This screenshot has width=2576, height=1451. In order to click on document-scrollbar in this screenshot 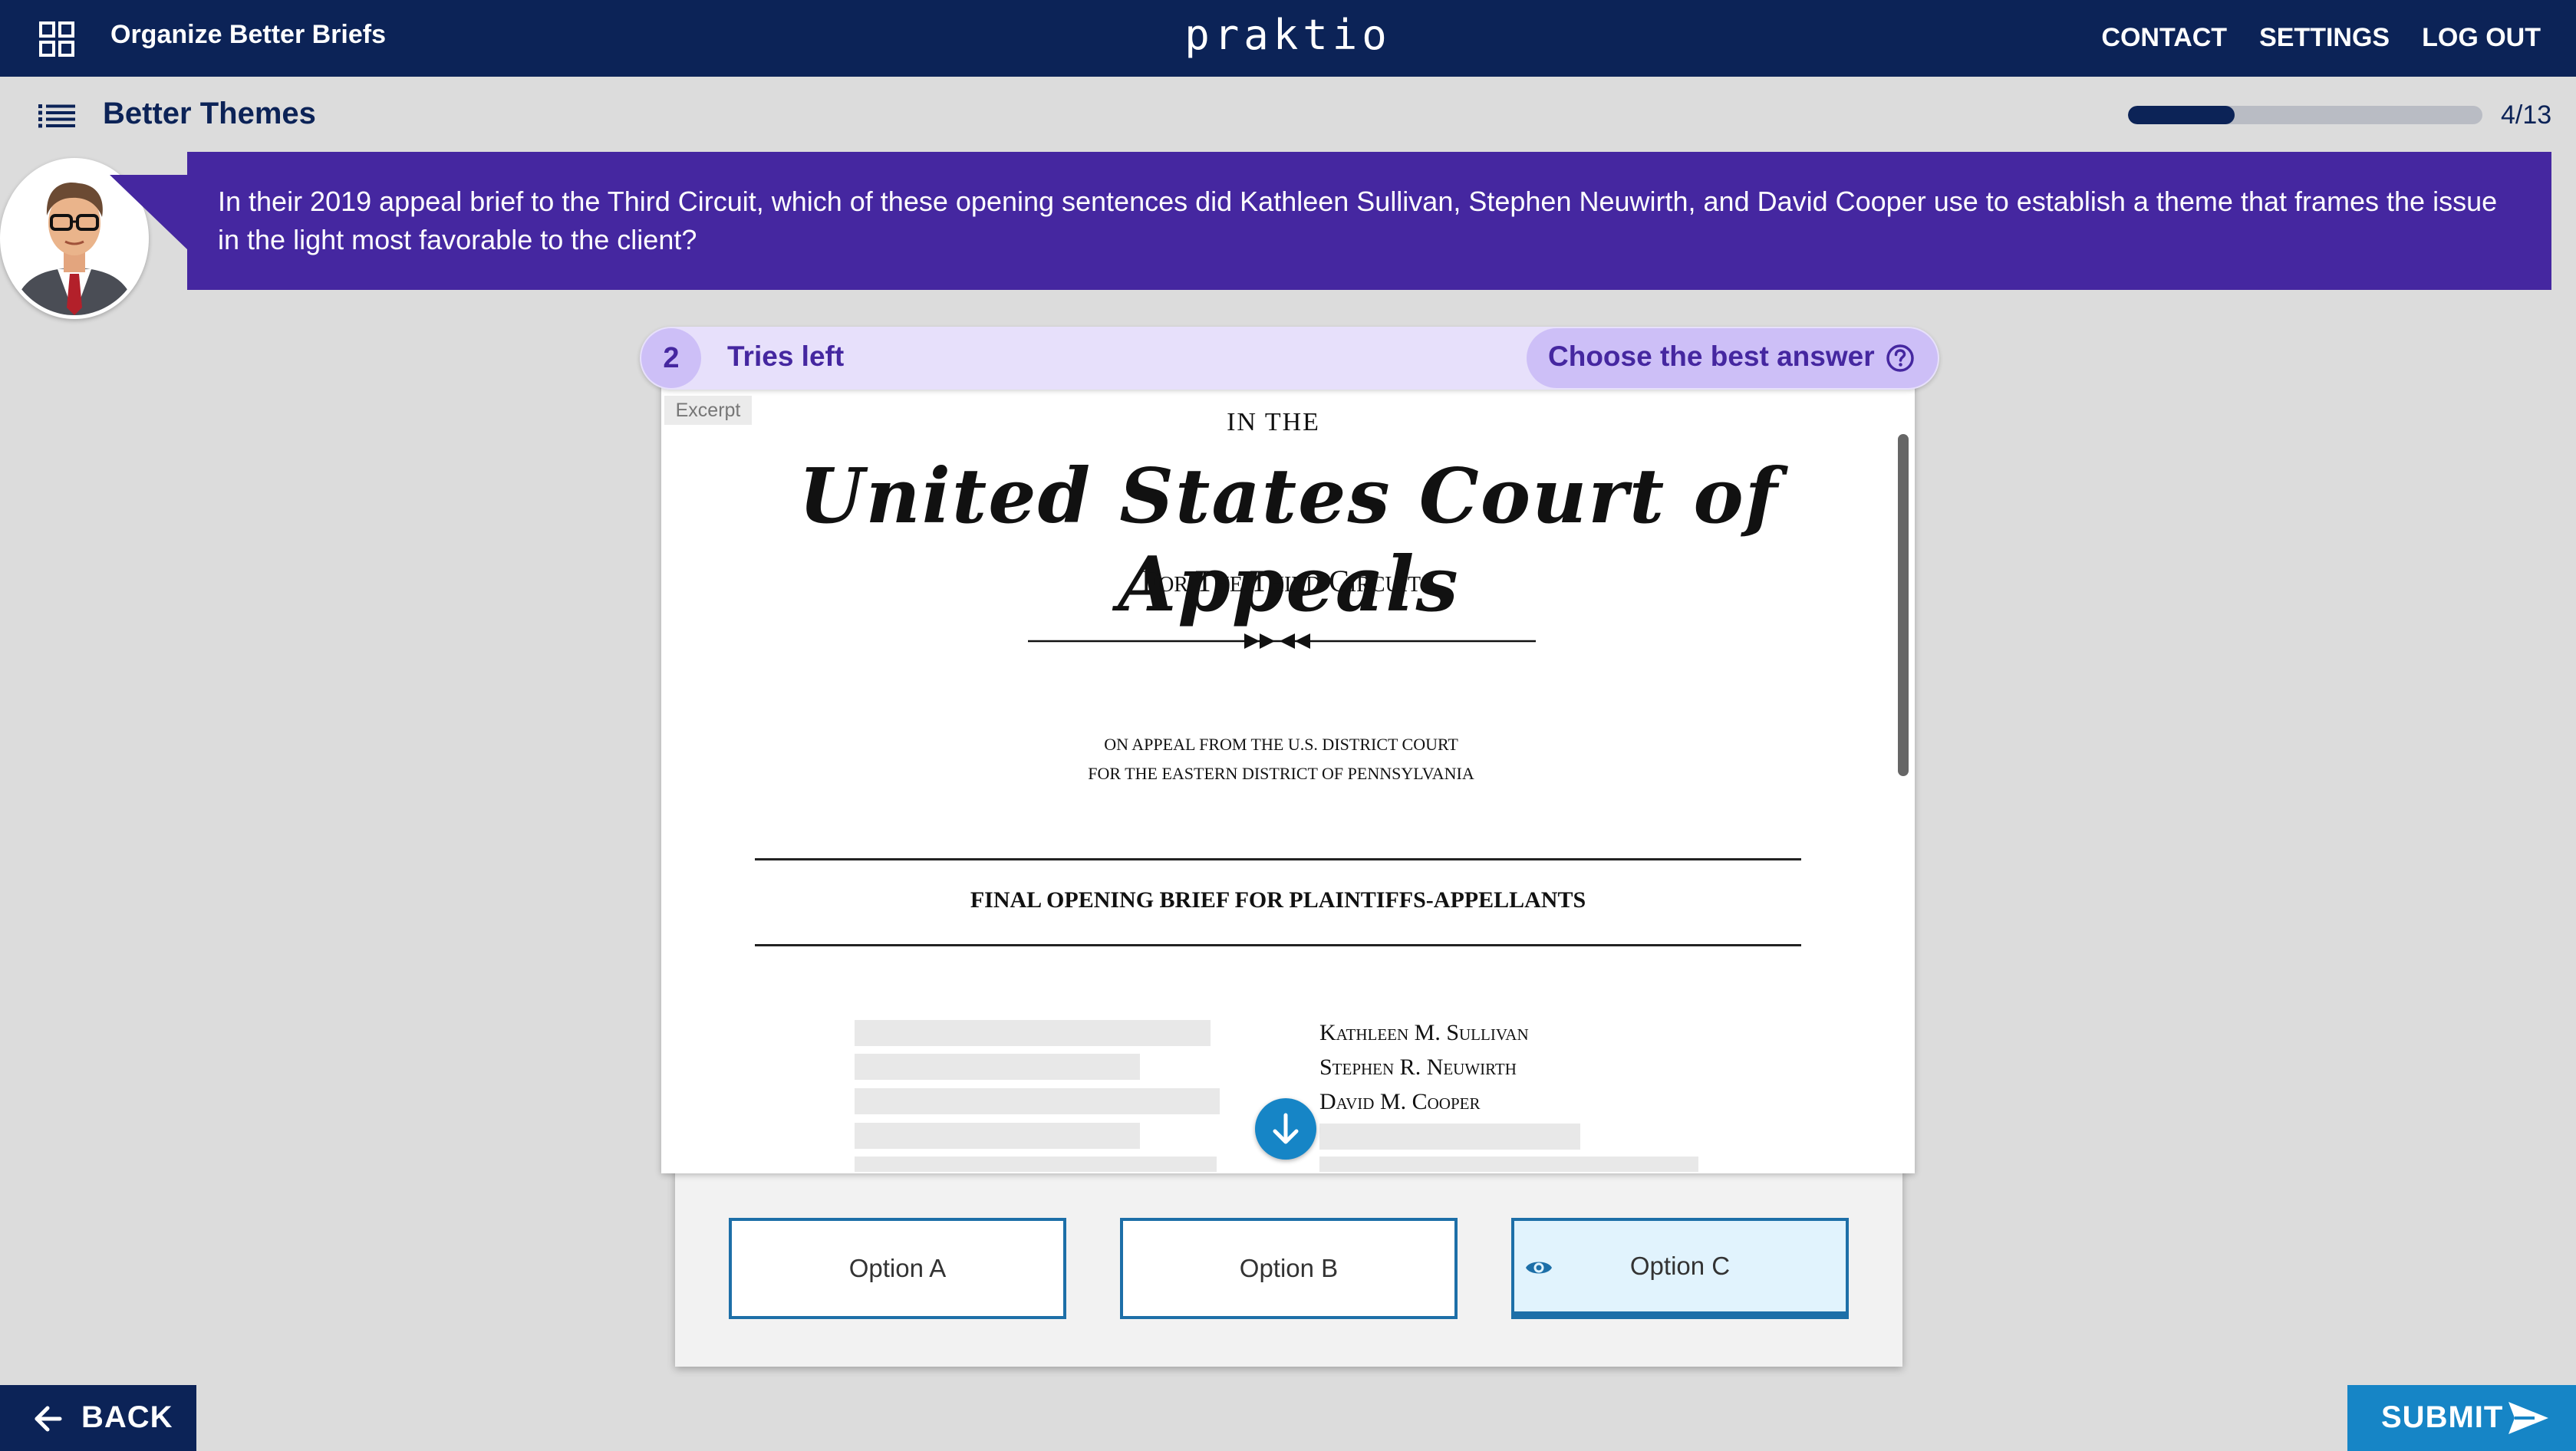, I will do `click(1903, 605)`.